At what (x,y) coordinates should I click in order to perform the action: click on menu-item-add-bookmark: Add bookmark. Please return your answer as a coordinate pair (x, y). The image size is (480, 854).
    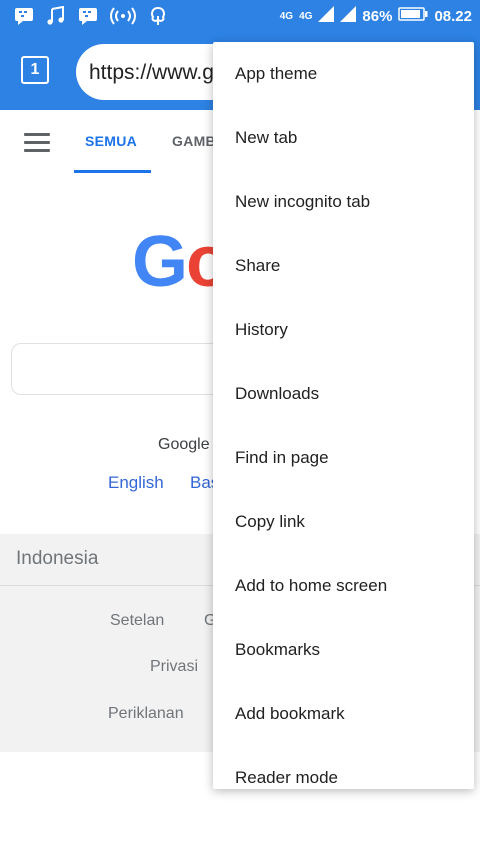
    Looking at the image, I should click on (343, 714).